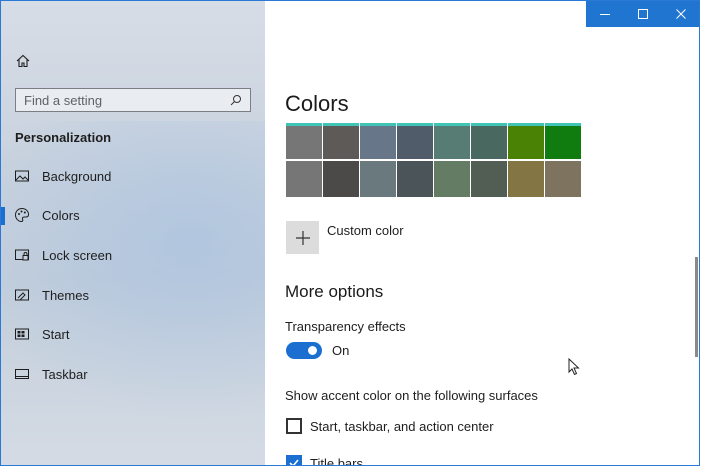 The image size is (704, 470). I want to click on sidebar-item-taskbar: Taskbar, so click(133, 374).